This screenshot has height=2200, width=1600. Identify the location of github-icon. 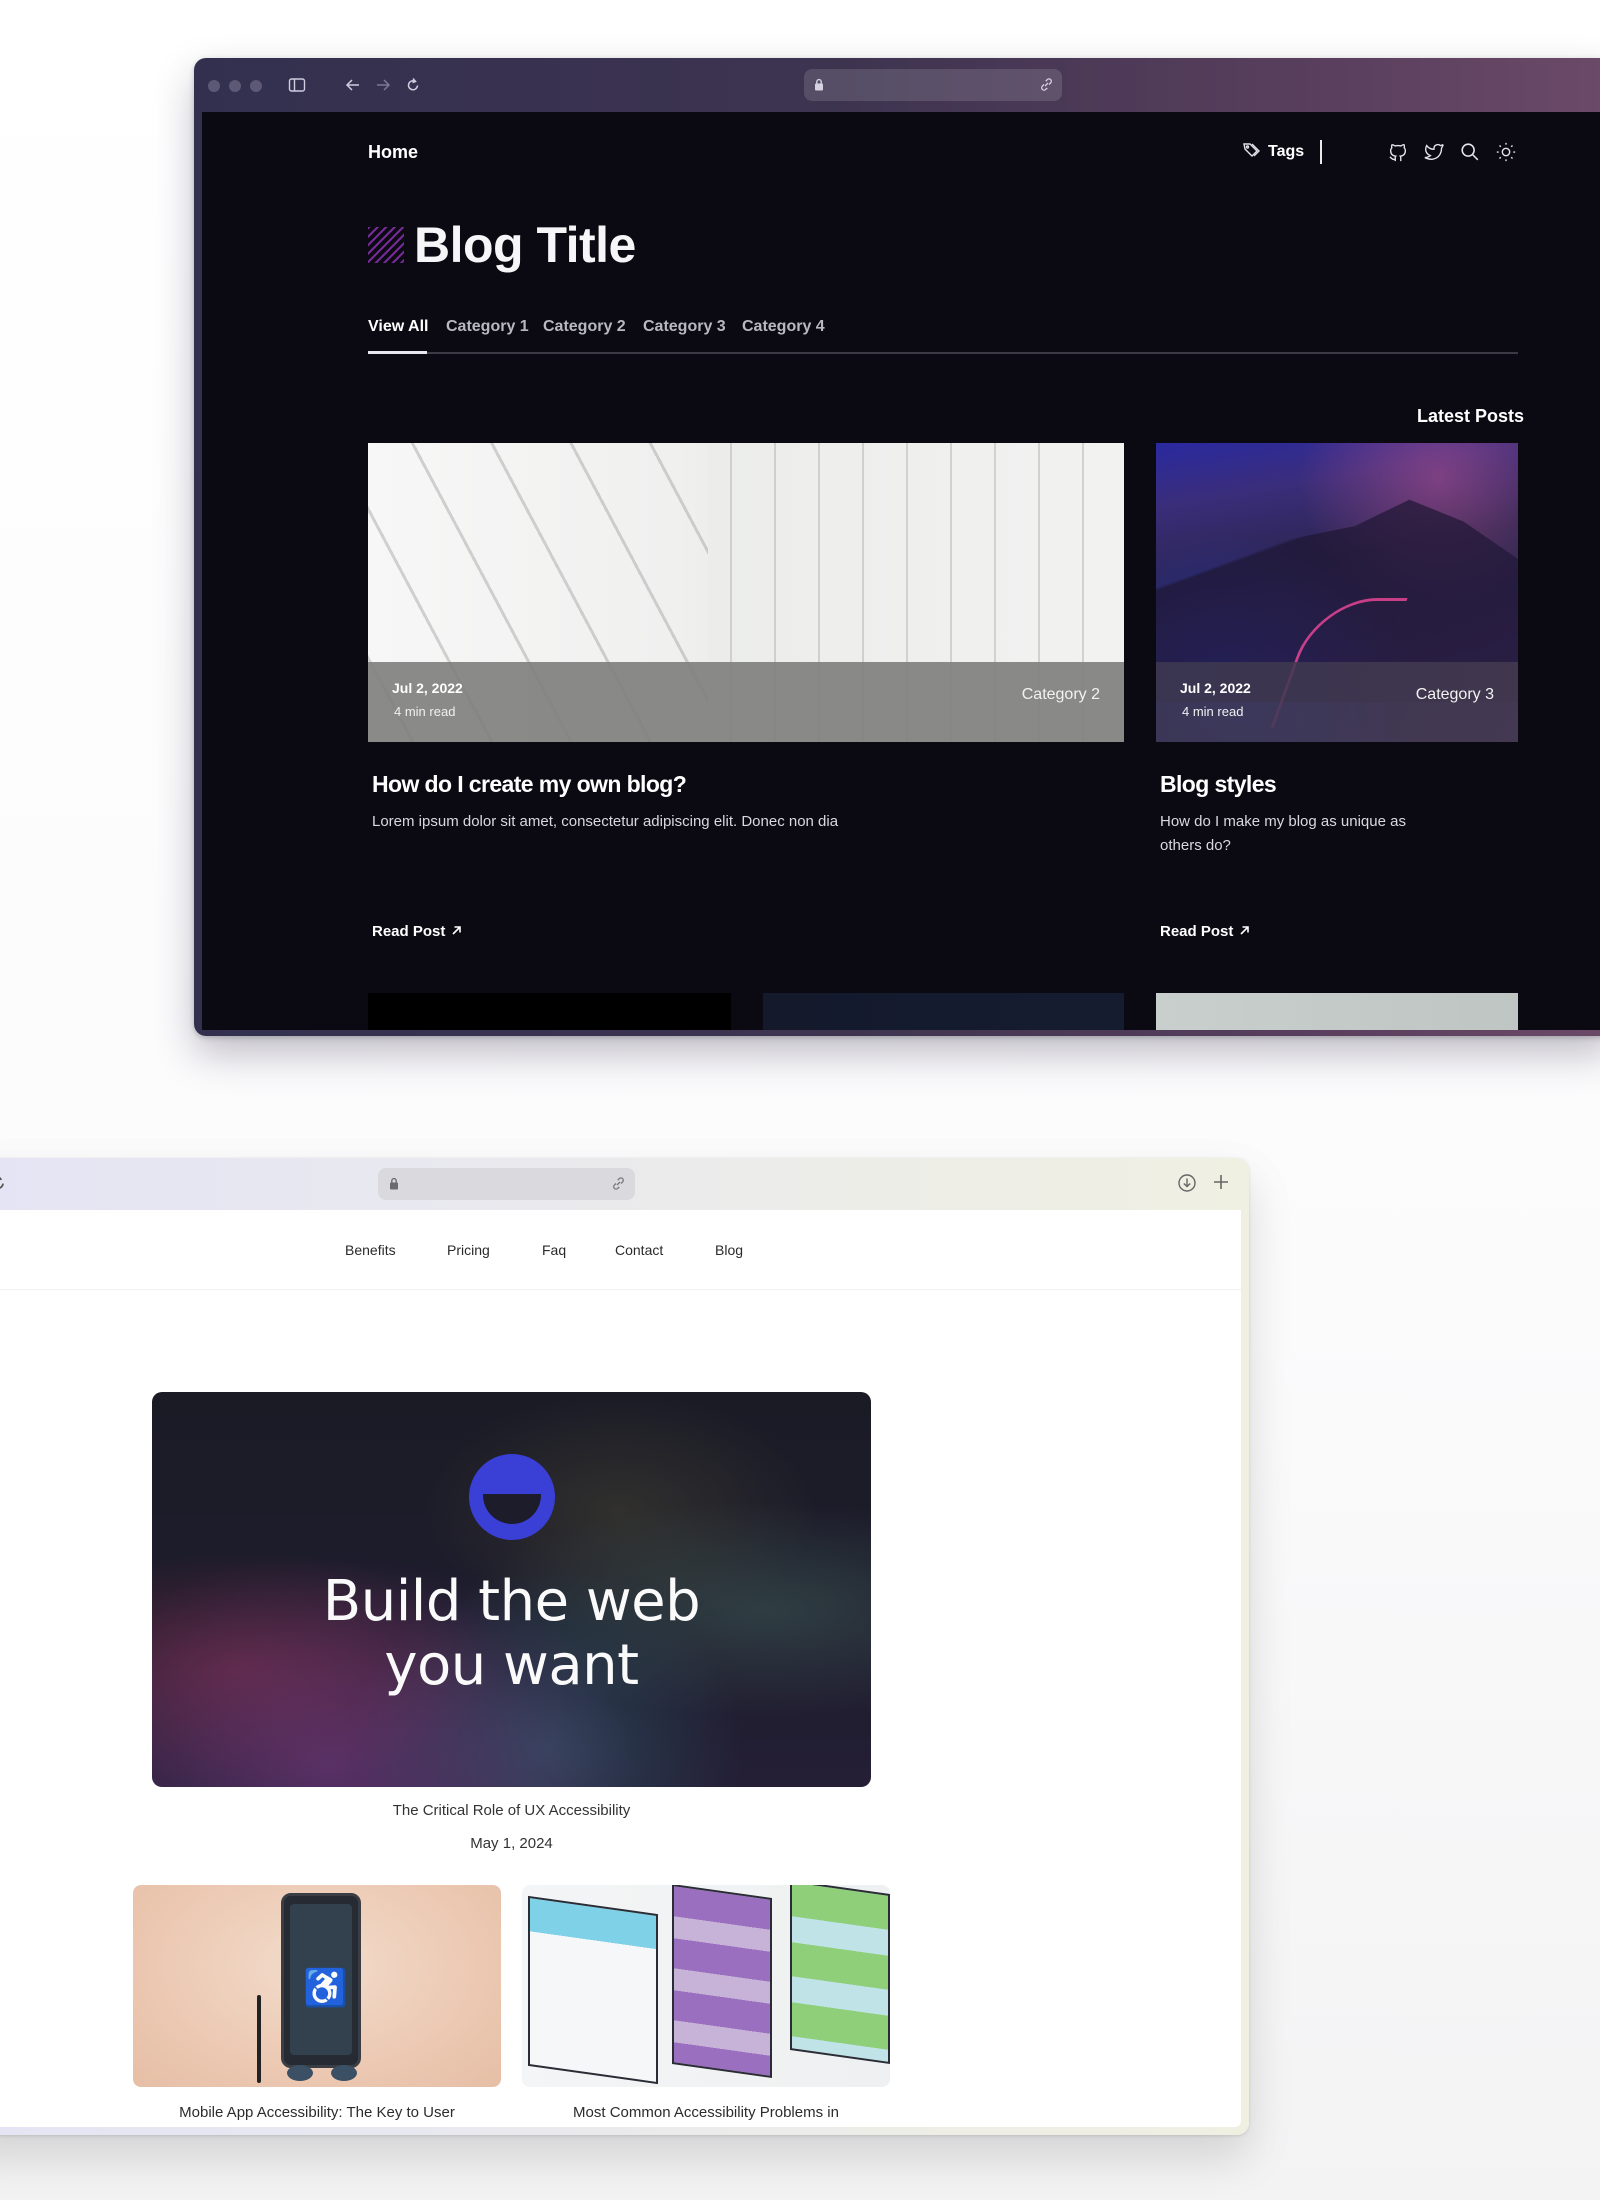
(1398, 152).